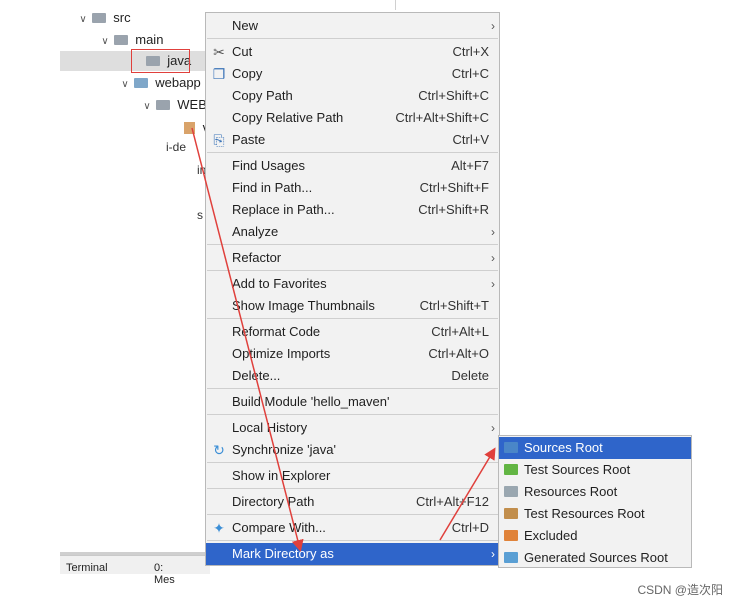 The width and height of the screenshot is (739, 608). What do you see at coordinates (131, 40) in the screenshot?
I see `tree-node-main: ∨ main` at bounding box center [131, 40].